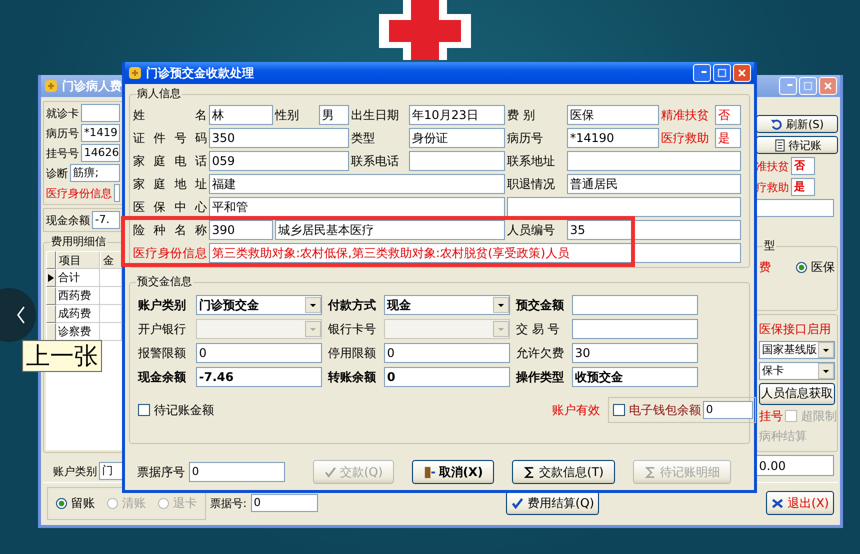 Image resolution: width=860 pixels, height=554 pixels. Describe the element at coordinates (765, 267) in the screenshot. I see `radio-label: 费` at that location.